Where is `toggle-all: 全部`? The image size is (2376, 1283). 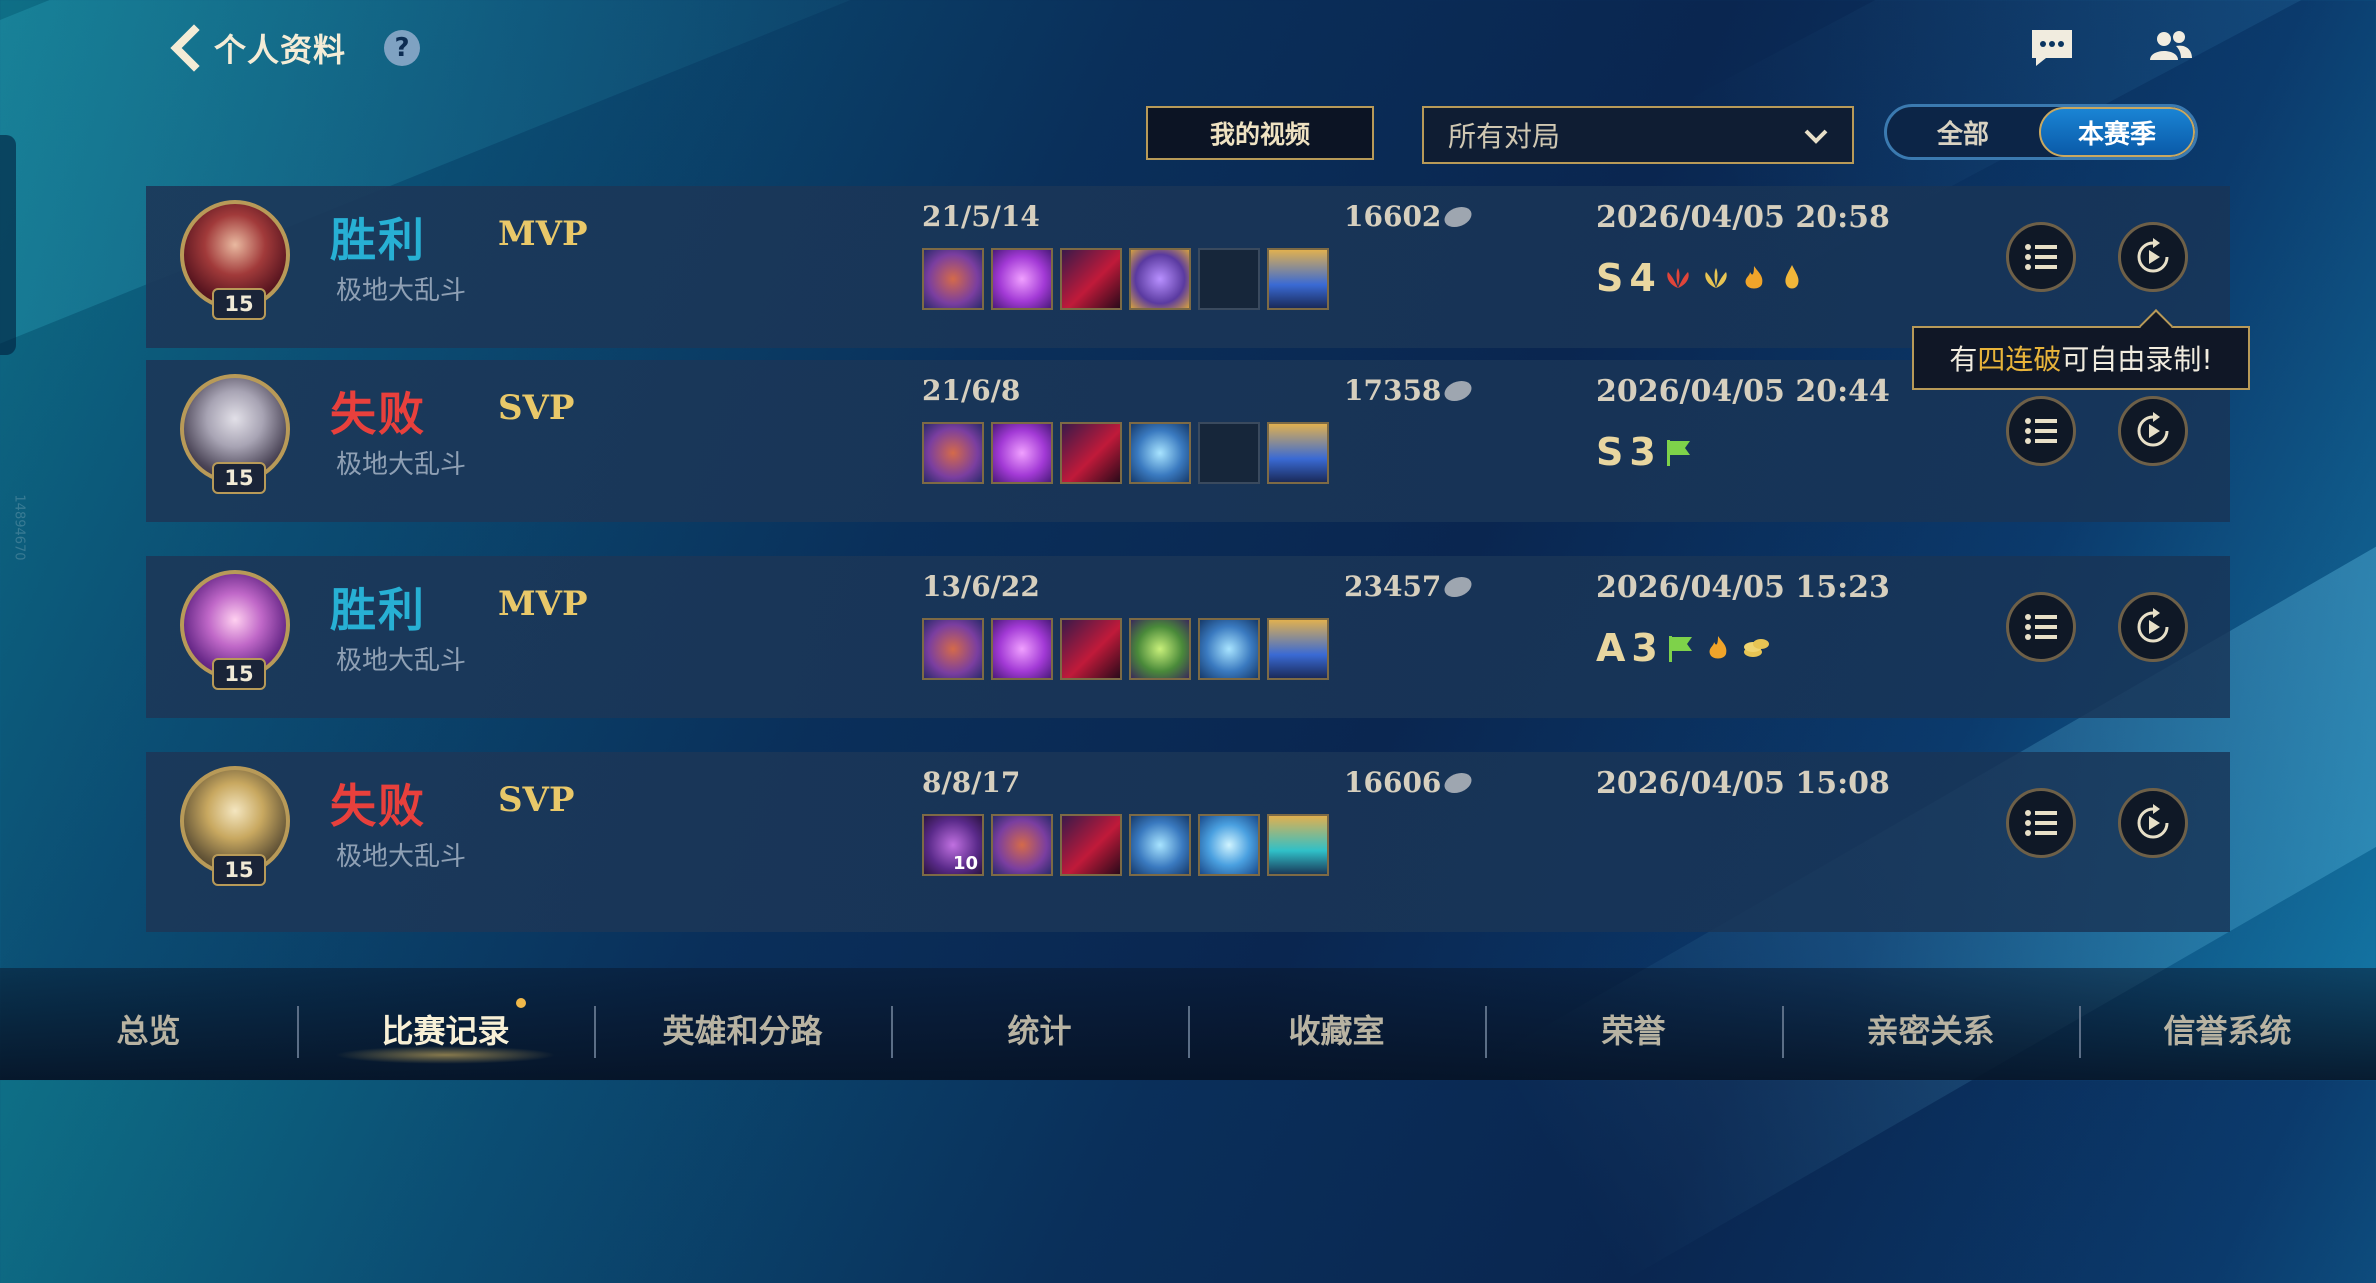 toggle-all: 全部 is located at coordinates (1963, 132).